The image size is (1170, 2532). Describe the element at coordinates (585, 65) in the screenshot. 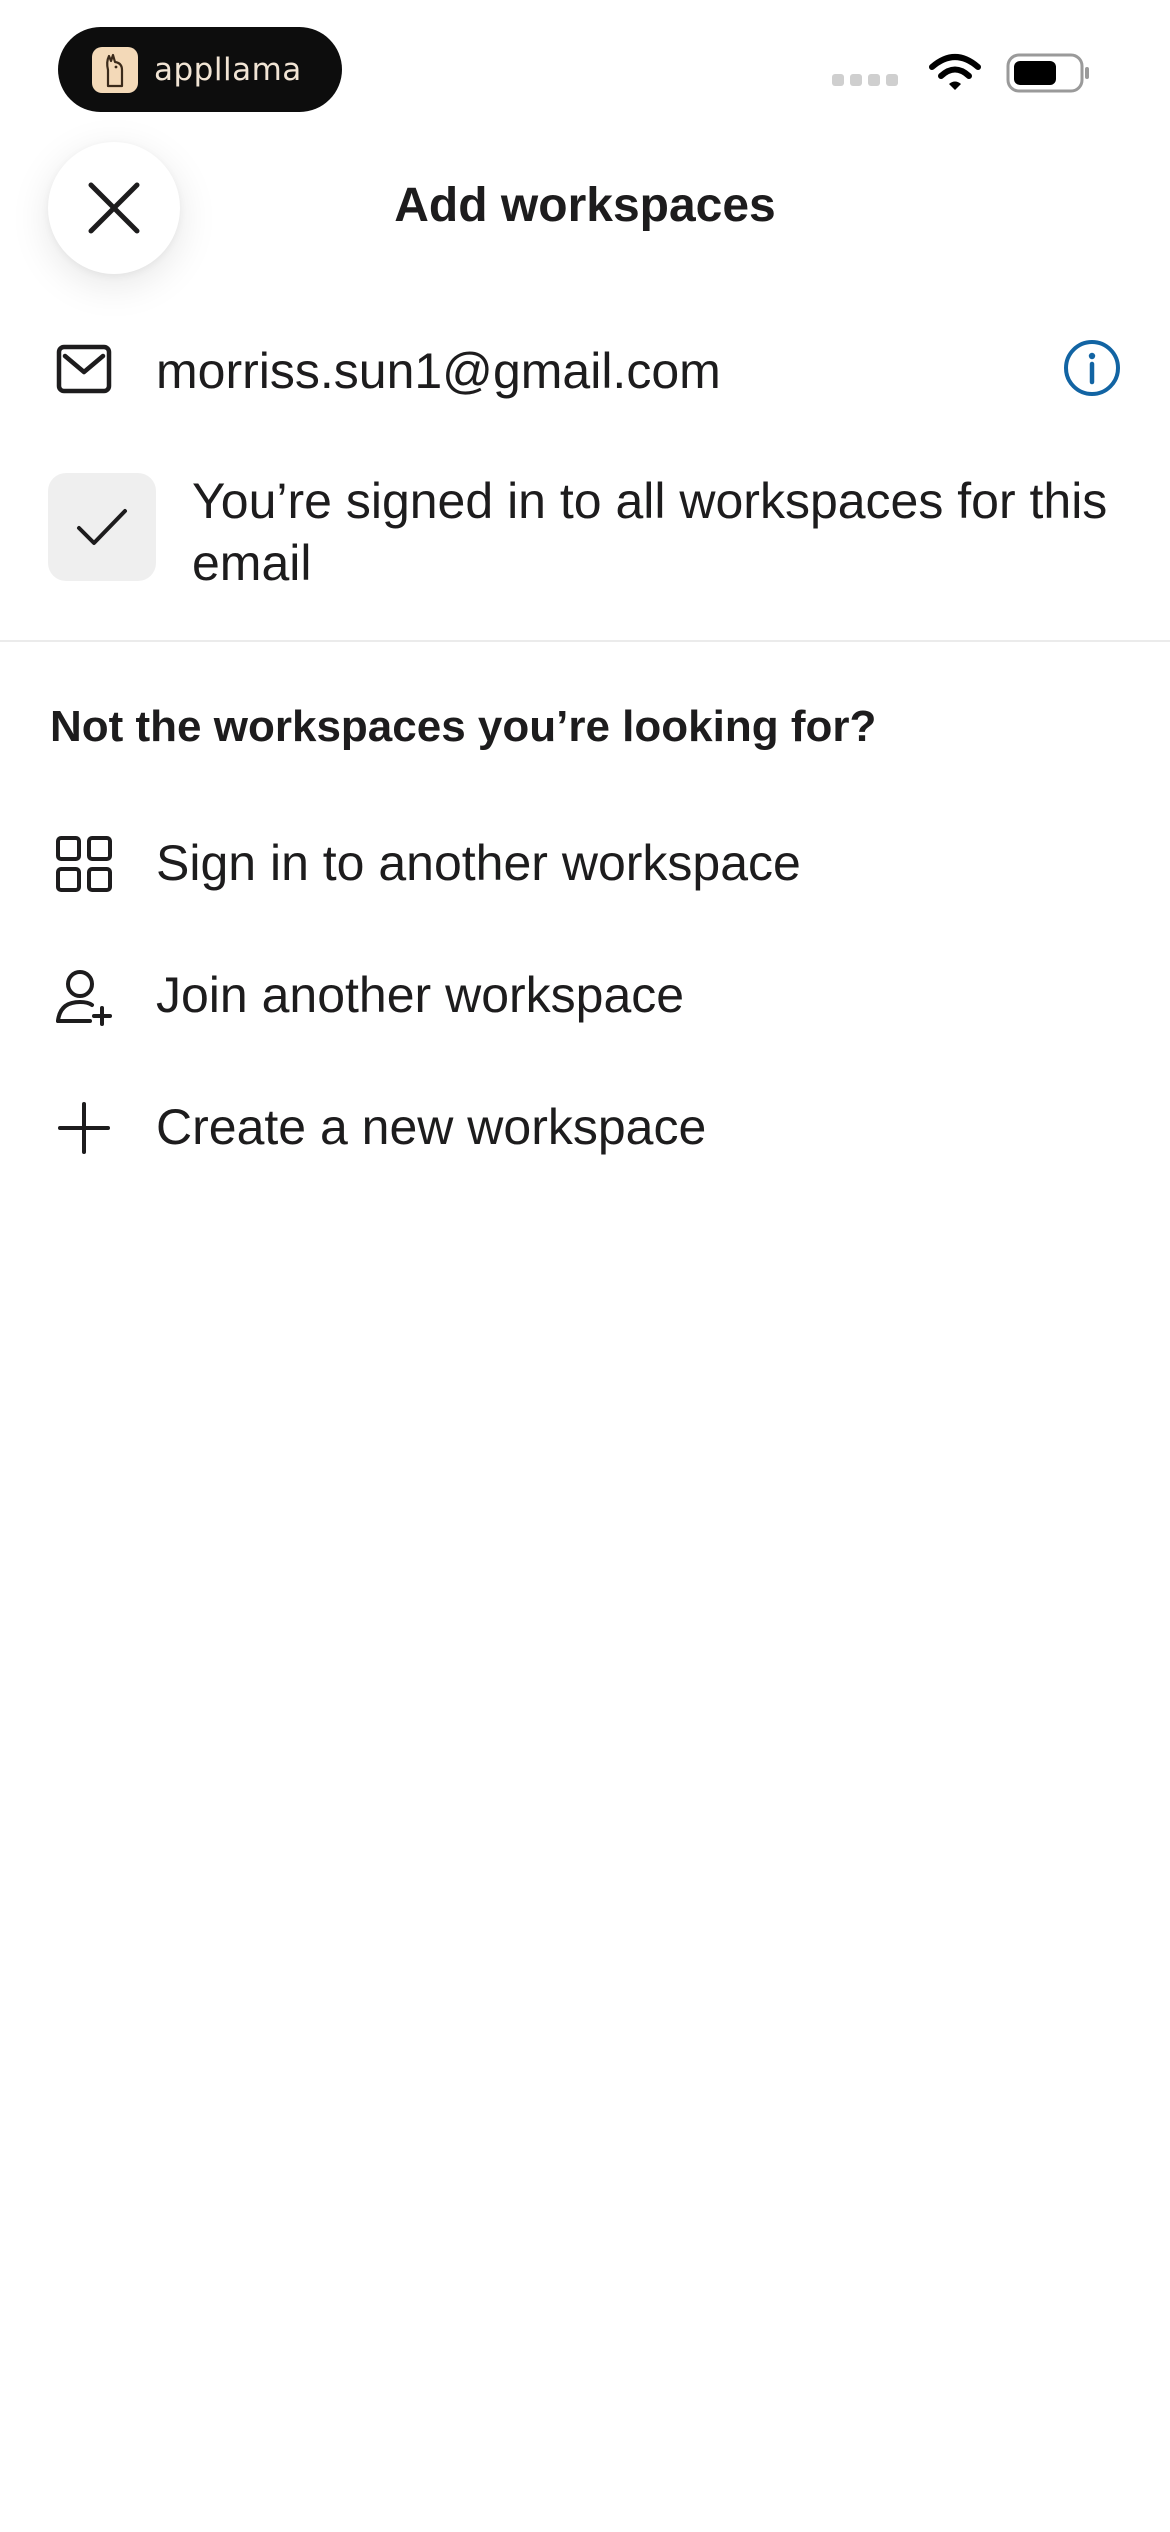

I see `status-bar: appllama` at that location.